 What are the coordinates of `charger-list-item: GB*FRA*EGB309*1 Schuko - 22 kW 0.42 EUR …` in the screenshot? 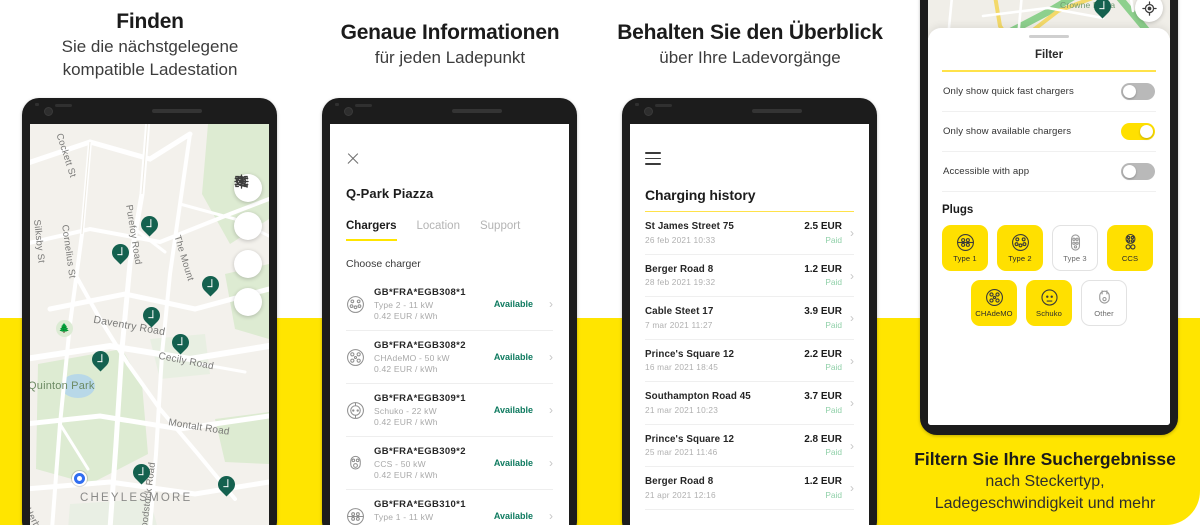 It's located at (449, 409).